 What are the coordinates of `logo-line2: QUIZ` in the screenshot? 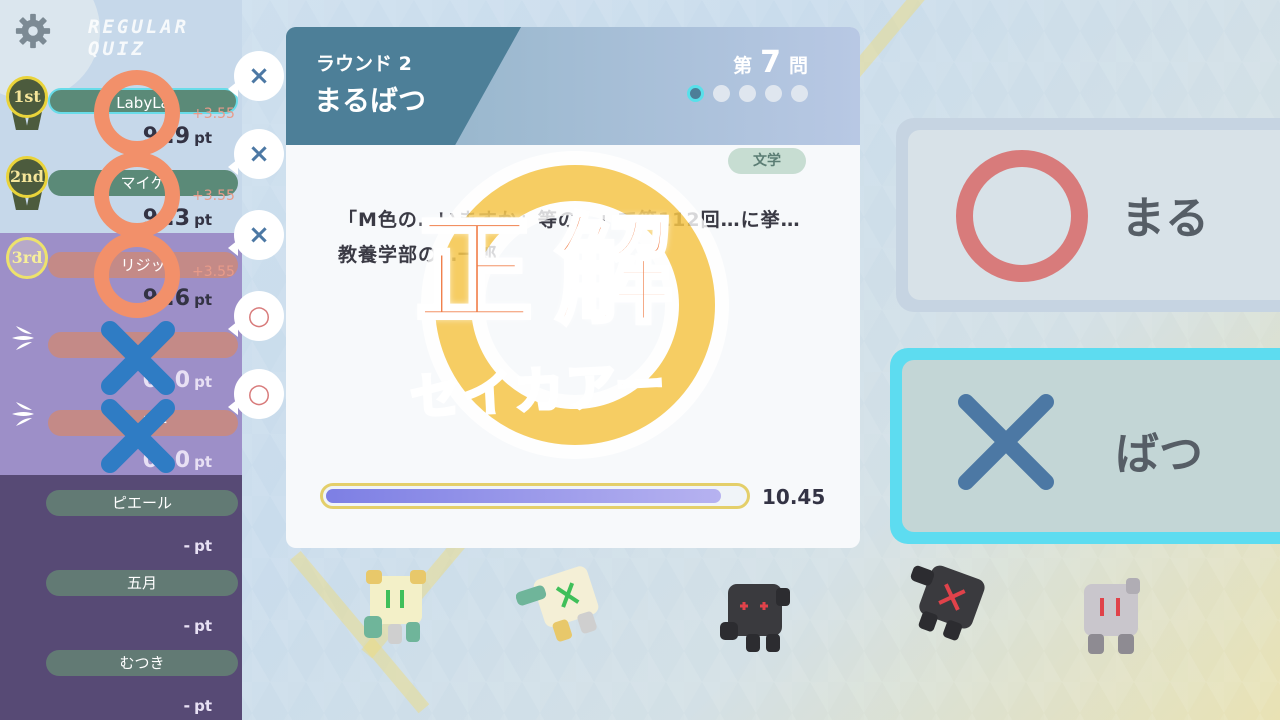 It's located at (117, 49).